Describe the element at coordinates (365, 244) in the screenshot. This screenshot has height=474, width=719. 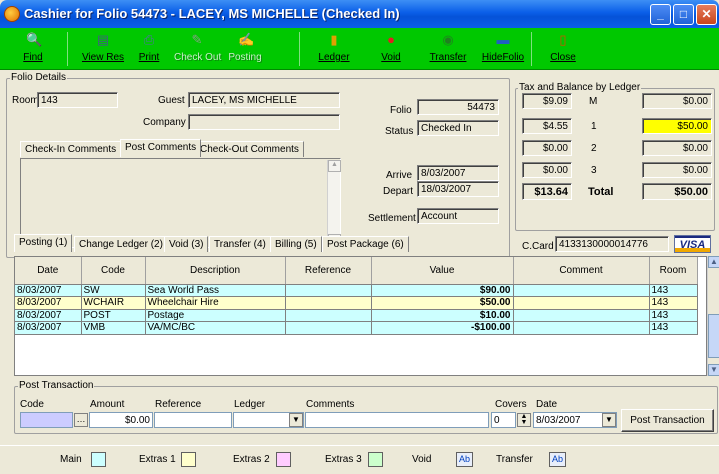
I see `tab-post-package: Post Package (6)` at that location.